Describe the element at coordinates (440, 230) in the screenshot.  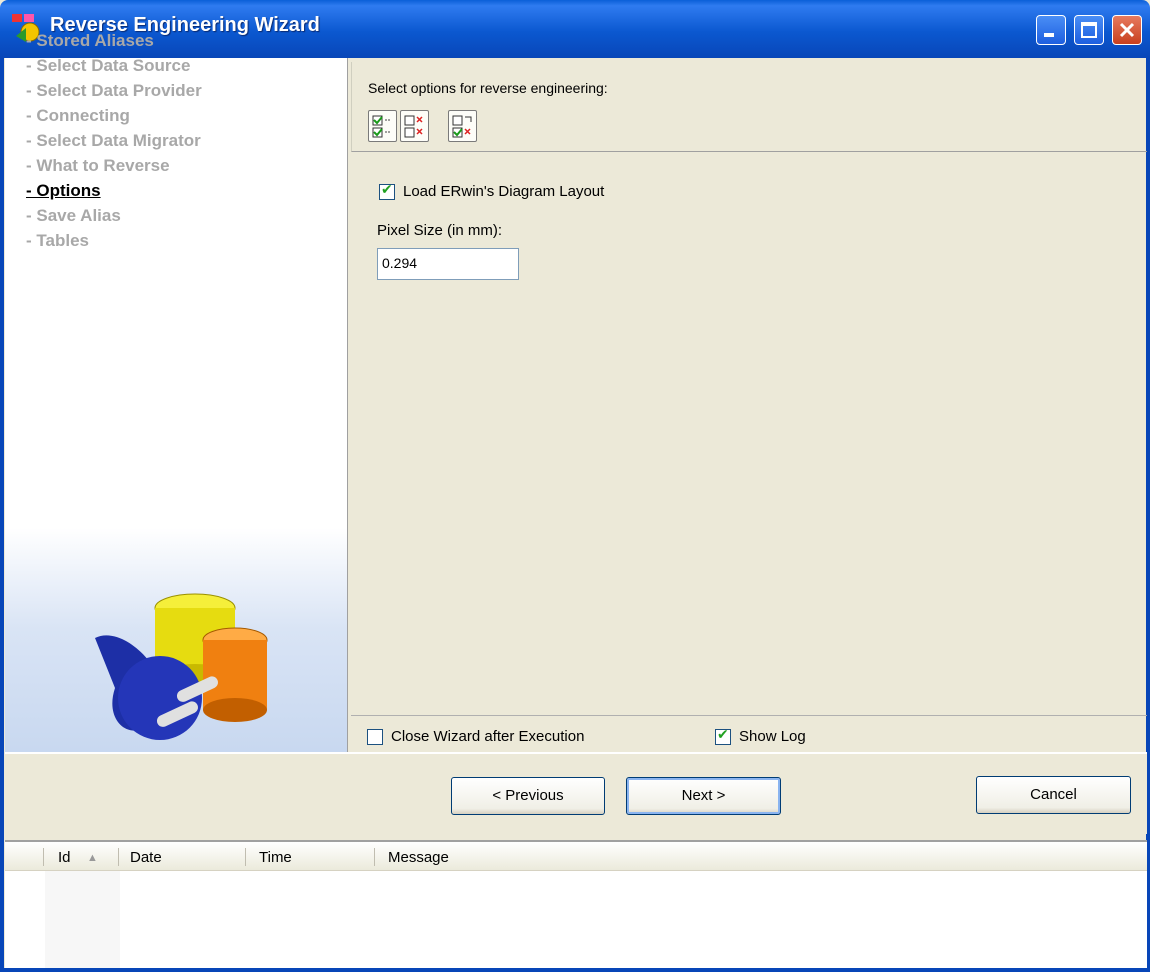
I see `pixel-size-label: Pixel Size (in mm):` at that location.